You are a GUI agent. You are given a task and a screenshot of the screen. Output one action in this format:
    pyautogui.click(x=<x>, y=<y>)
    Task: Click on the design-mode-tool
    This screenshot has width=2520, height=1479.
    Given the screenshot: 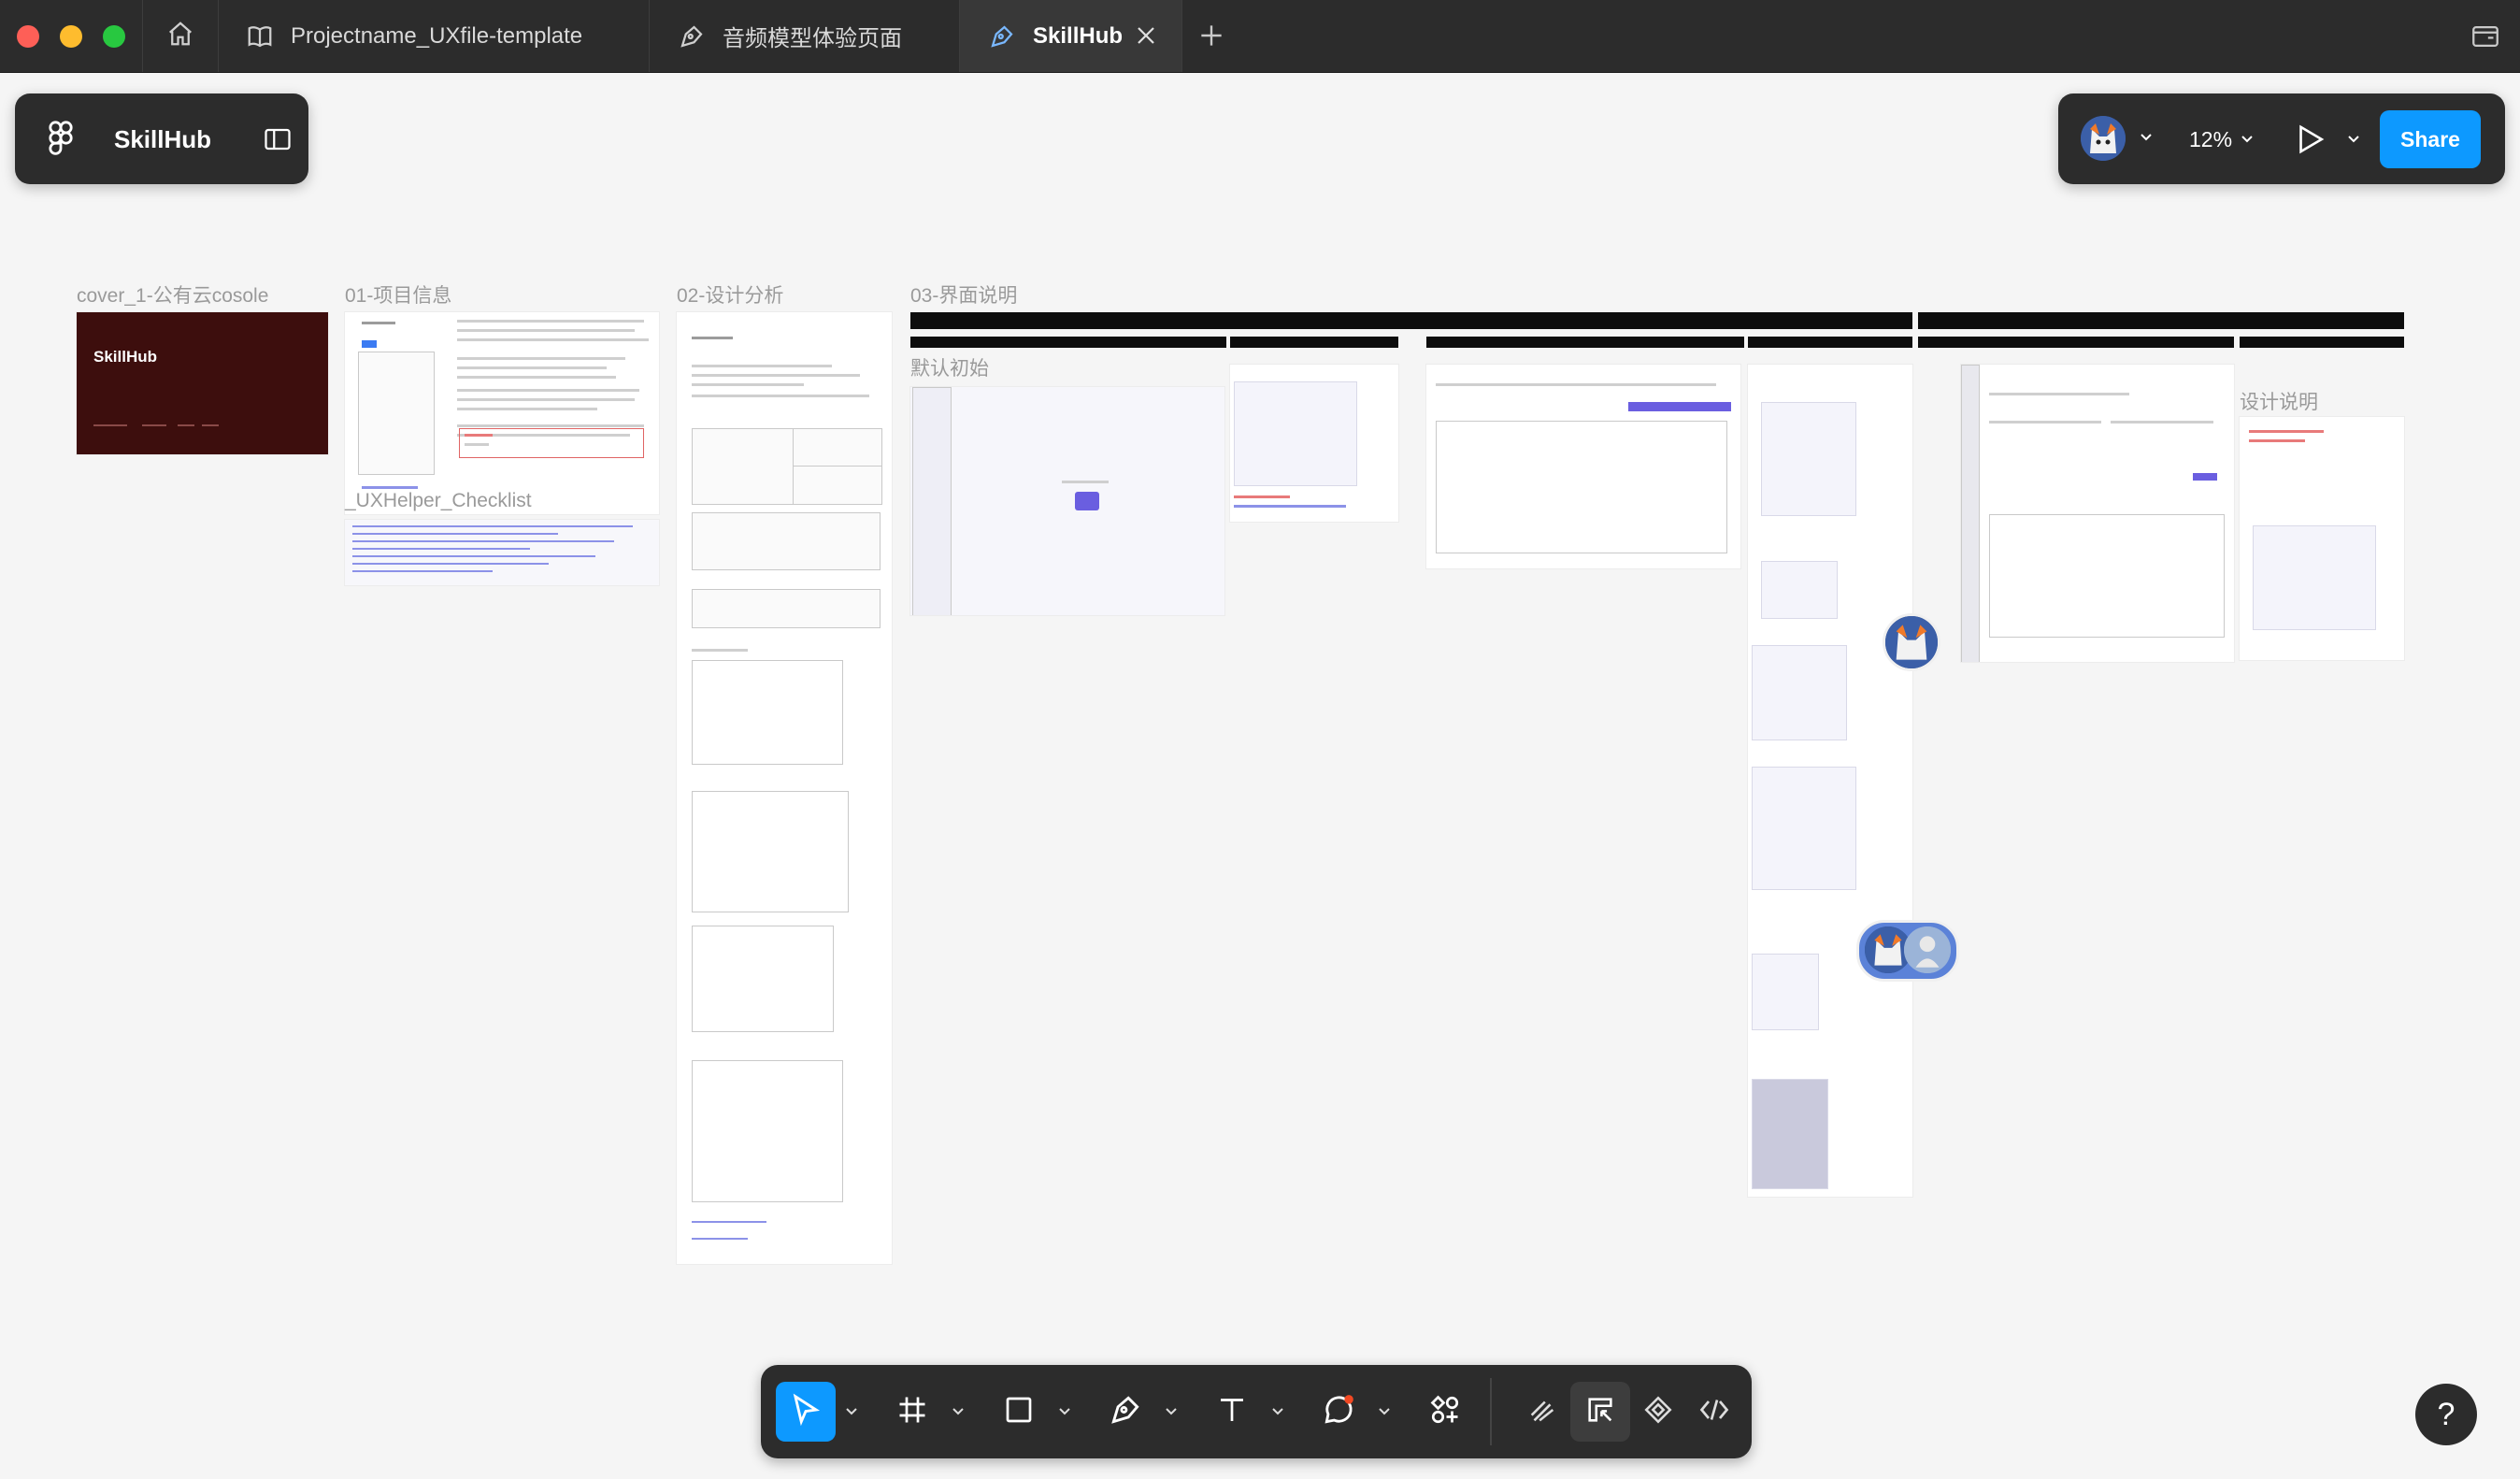 What is the action you would take?
    pyautogui.click(x=1600, y=1412)
    